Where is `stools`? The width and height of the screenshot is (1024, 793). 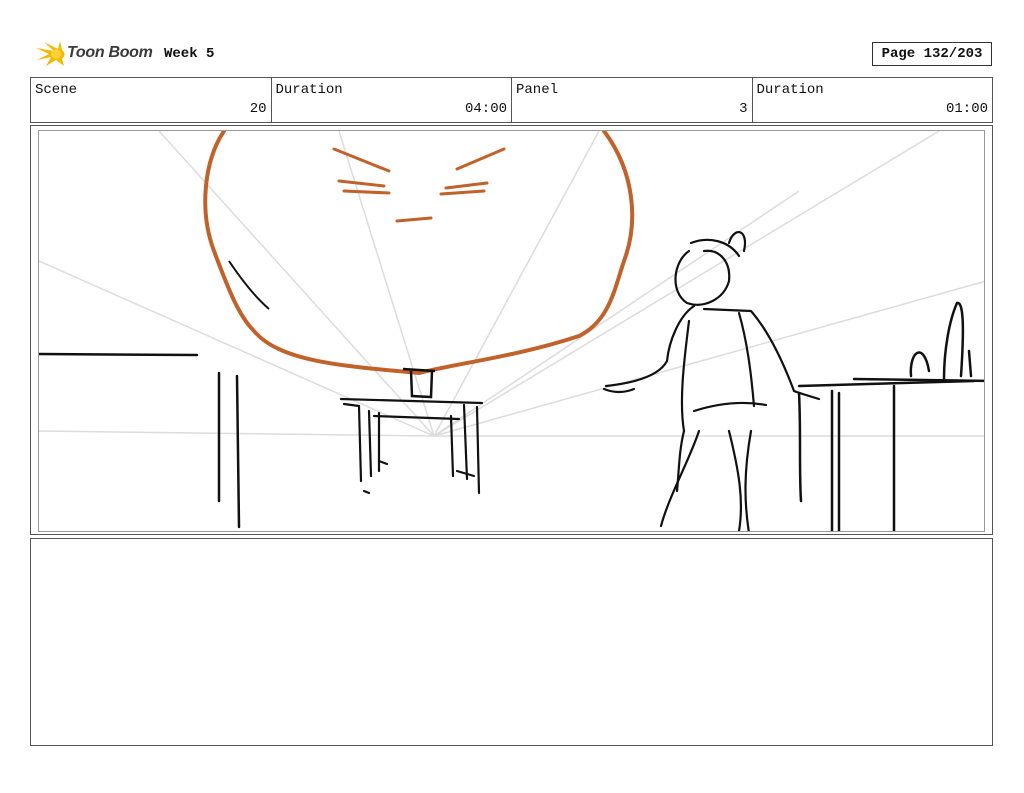 stools is located at coordinates (941, 341).